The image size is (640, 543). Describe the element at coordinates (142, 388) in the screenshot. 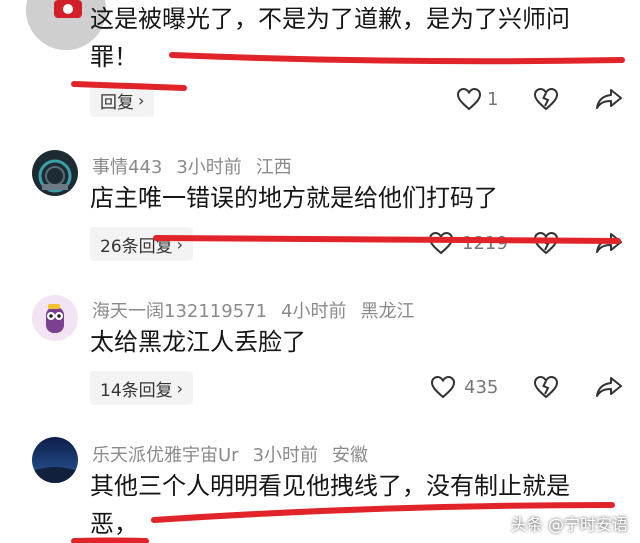

I see `reply-button: 14条回复 ›` at that location.